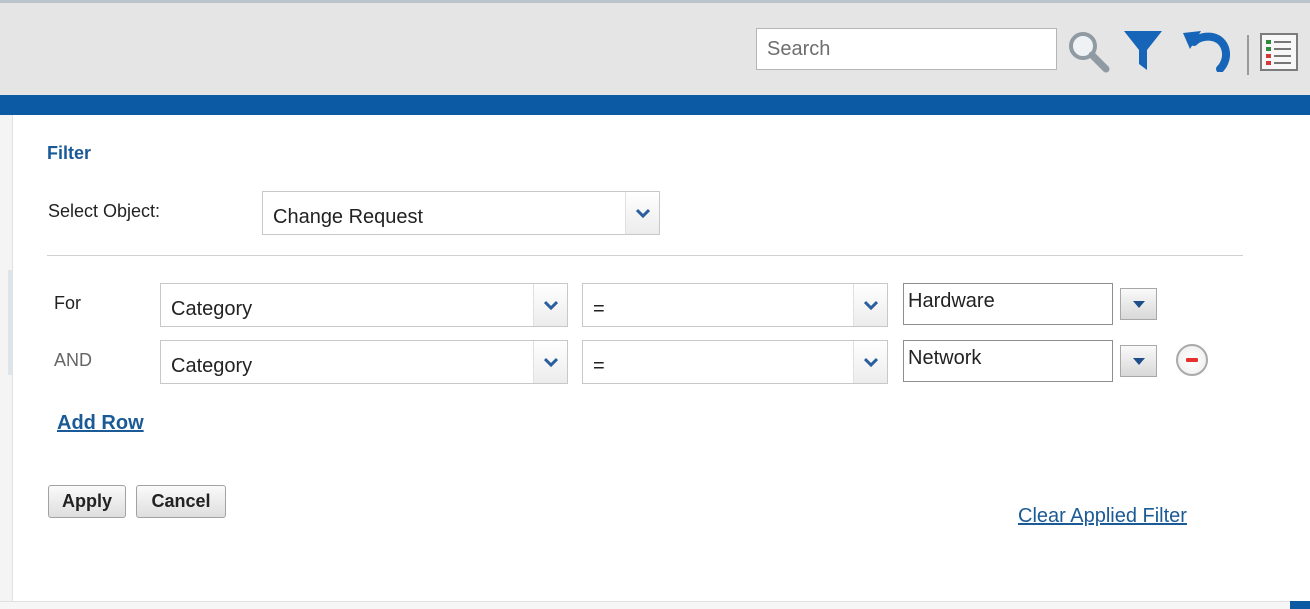 This screenshot has width=1310, height=609. I want to click on row2-value-input: Network, so click(1008, 361).